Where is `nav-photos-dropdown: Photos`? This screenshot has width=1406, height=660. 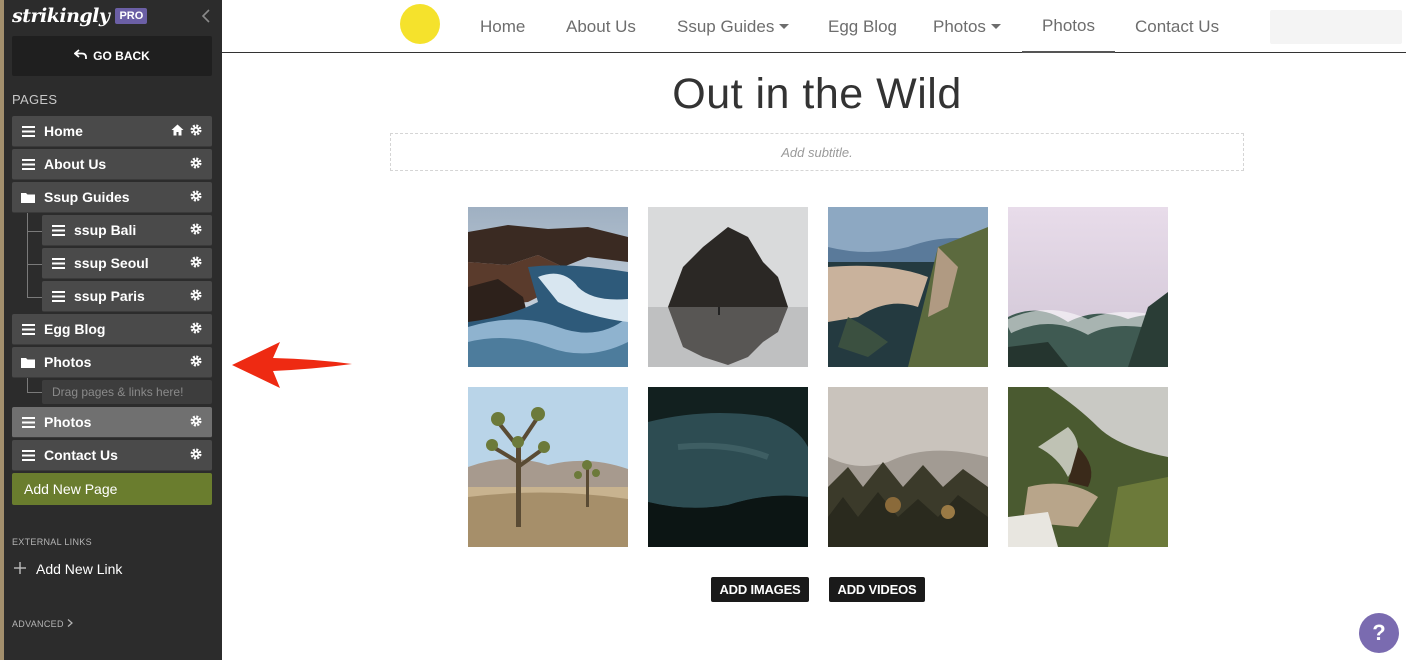 nav-photos-dropdown: Photos is located at coordinates (967, 26).